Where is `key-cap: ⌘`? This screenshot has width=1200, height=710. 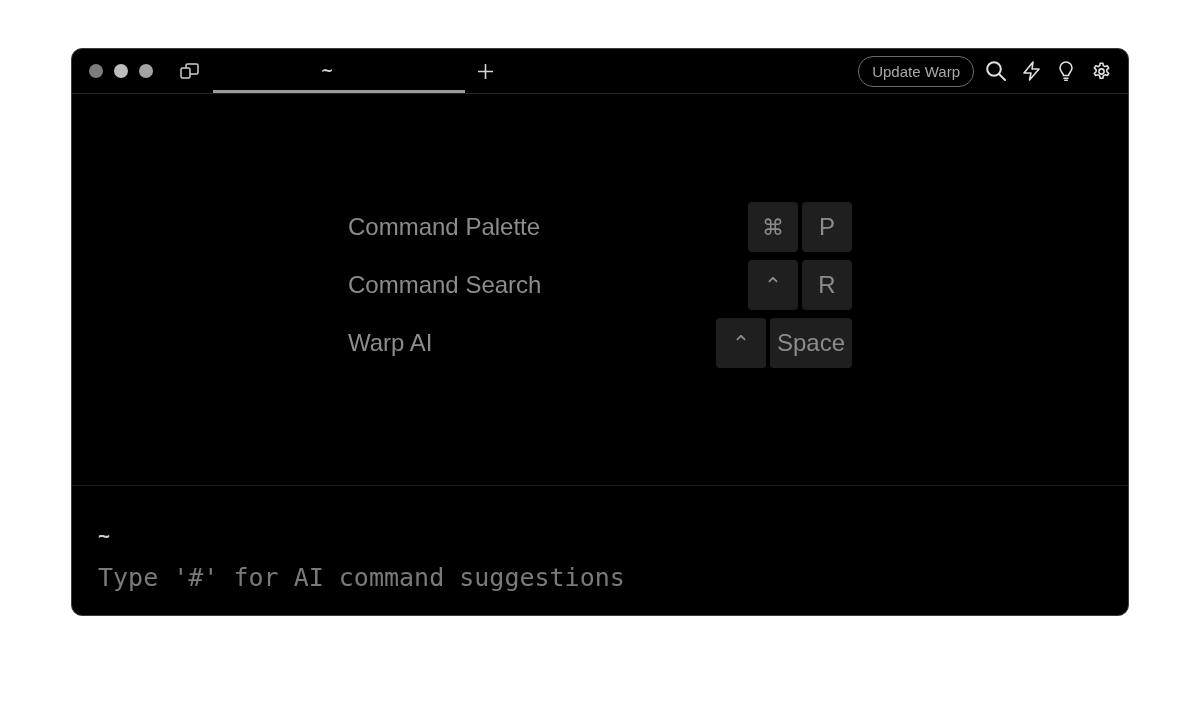 key-cap: ⌘ is located at coordinates (773, 227).